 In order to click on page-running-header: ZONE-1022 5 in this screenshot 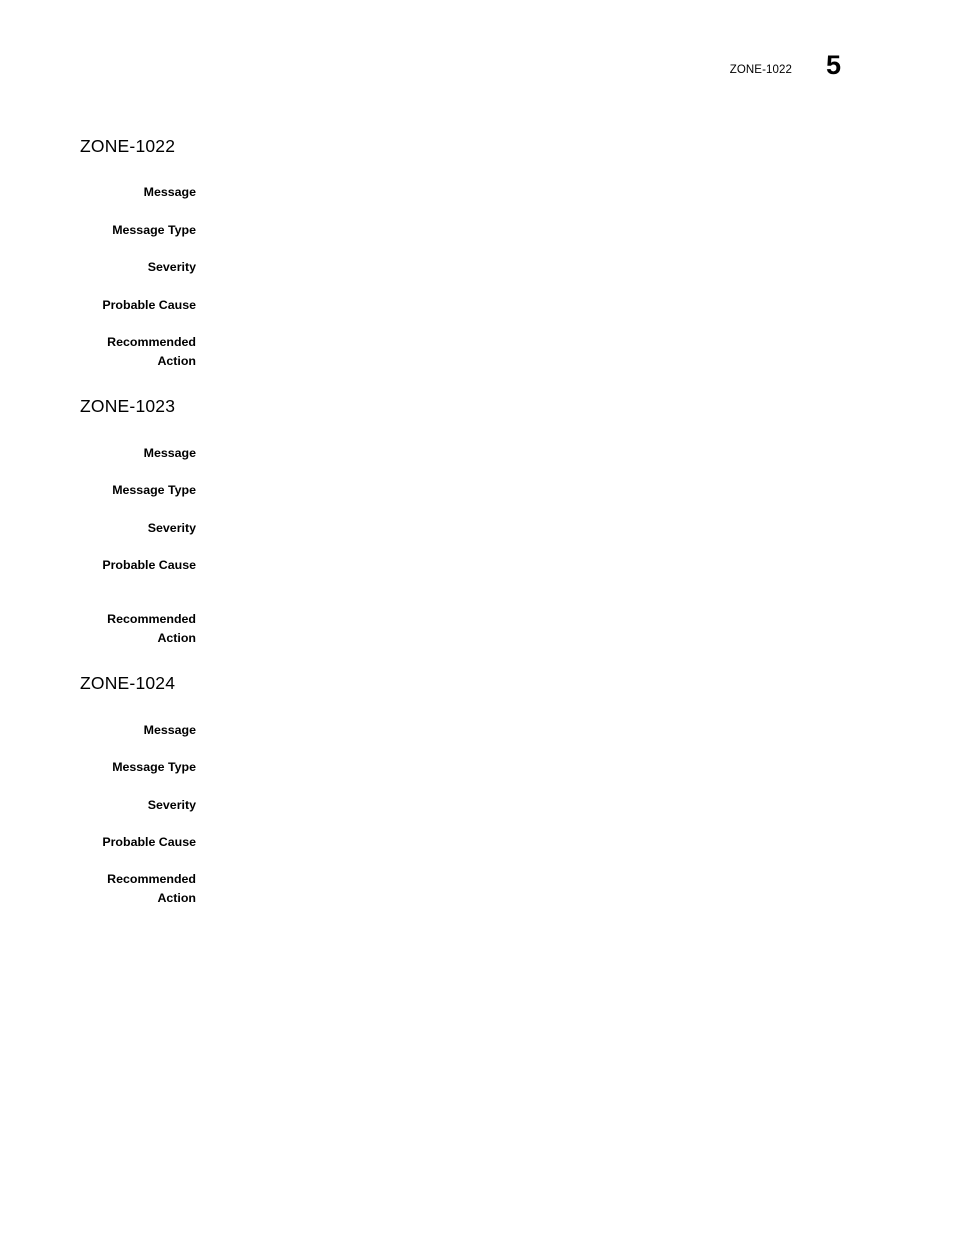, I will do `click(477, 75)`.